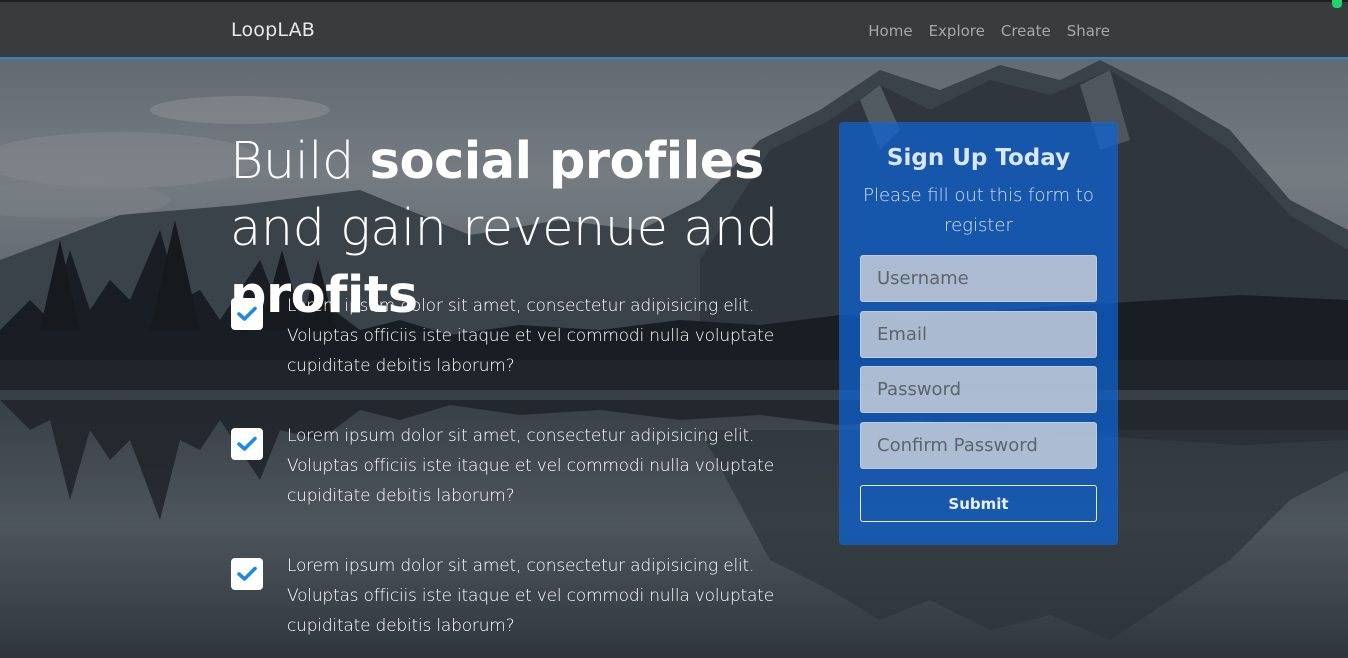 Image resolution: width=1348 pixels, height=658 pixels. Describe the element at coordinates (567, 161) in the screenshot. I see `hero-title-emphasis-1: social profiles` at that location.